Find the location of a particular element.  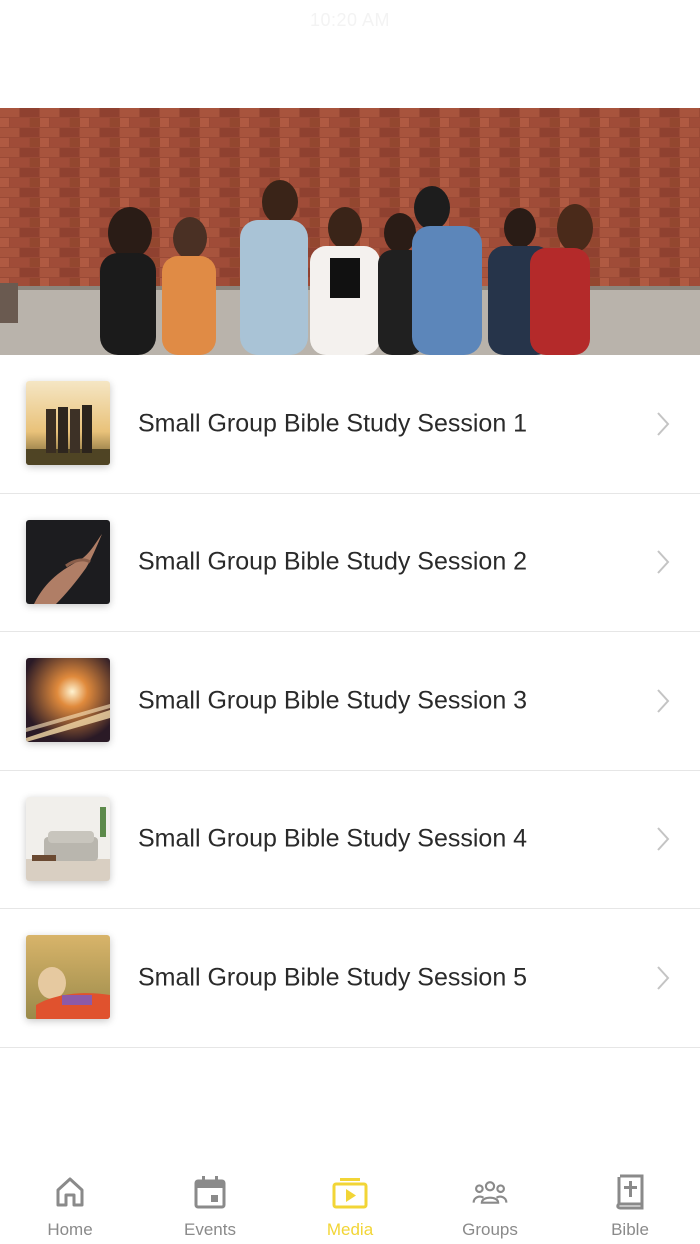

list-item: Small Group Bible Study Session 2 is located at coordinates (350, 562).